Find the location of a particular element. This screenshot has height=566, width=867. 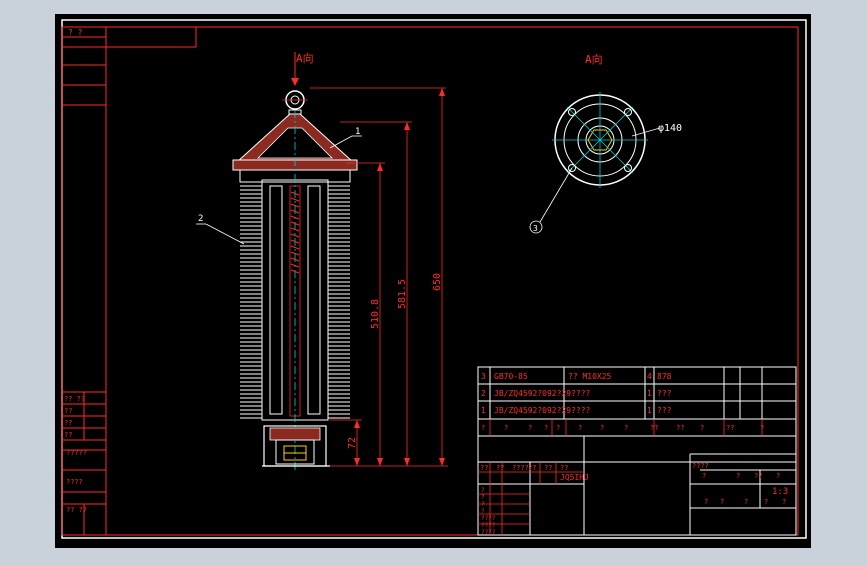

parts-list-cell: GB70-85 is located at coordinates (511, 376).